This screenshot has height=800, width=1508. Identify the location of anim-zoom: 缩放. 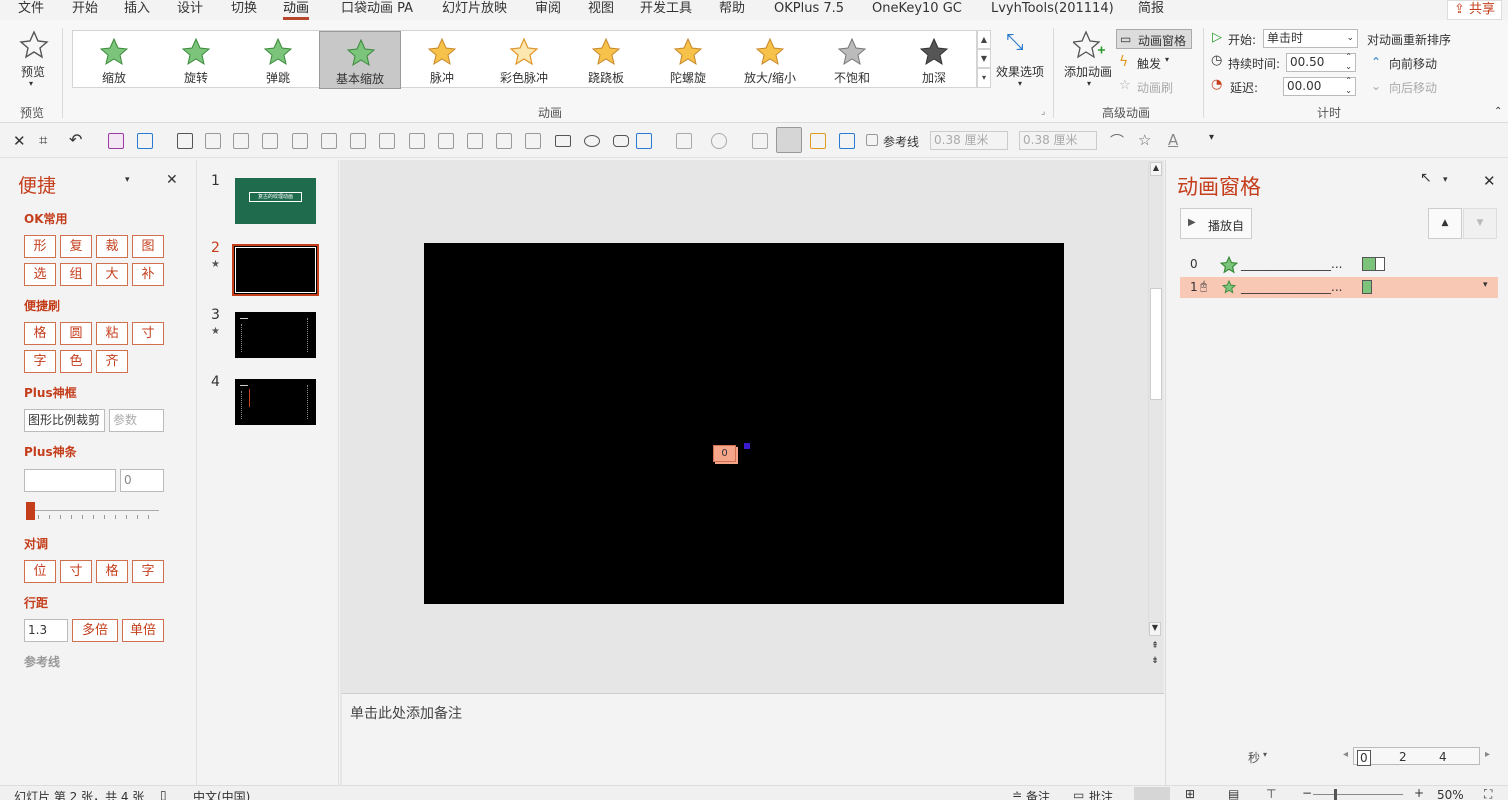
(114, 60).